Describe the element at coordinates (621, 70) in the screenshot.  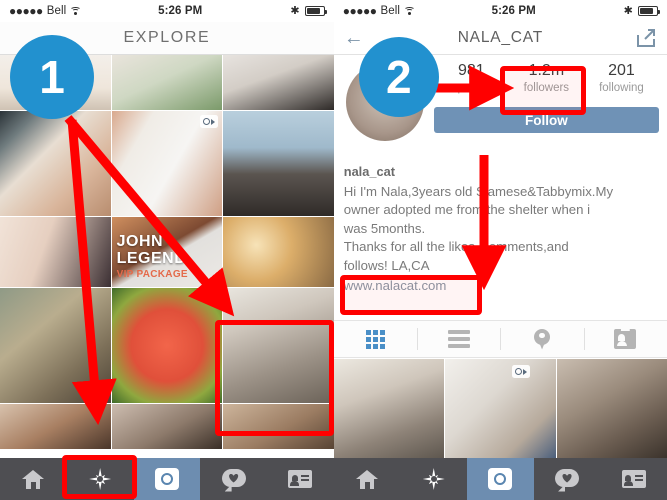
I see `stat-following-count: 201` at that location.